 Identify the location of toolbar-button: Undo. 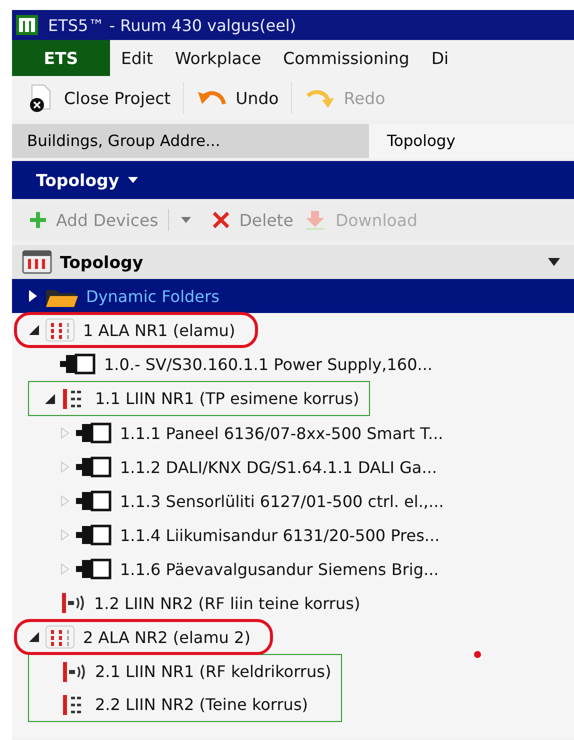
(237, 98).